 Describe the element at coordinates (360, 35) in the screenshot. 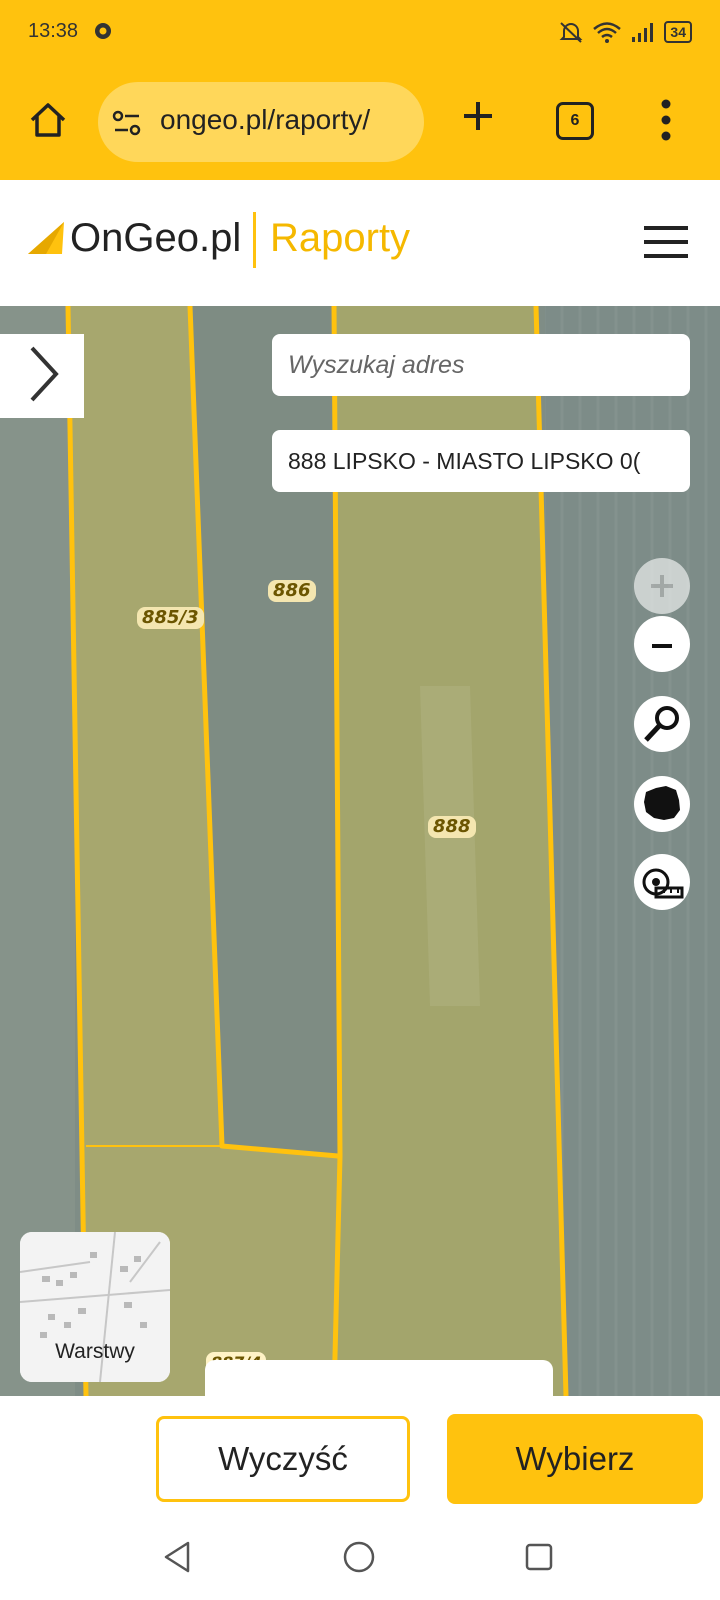

I see `status-bar: 13:38 34` at that location.